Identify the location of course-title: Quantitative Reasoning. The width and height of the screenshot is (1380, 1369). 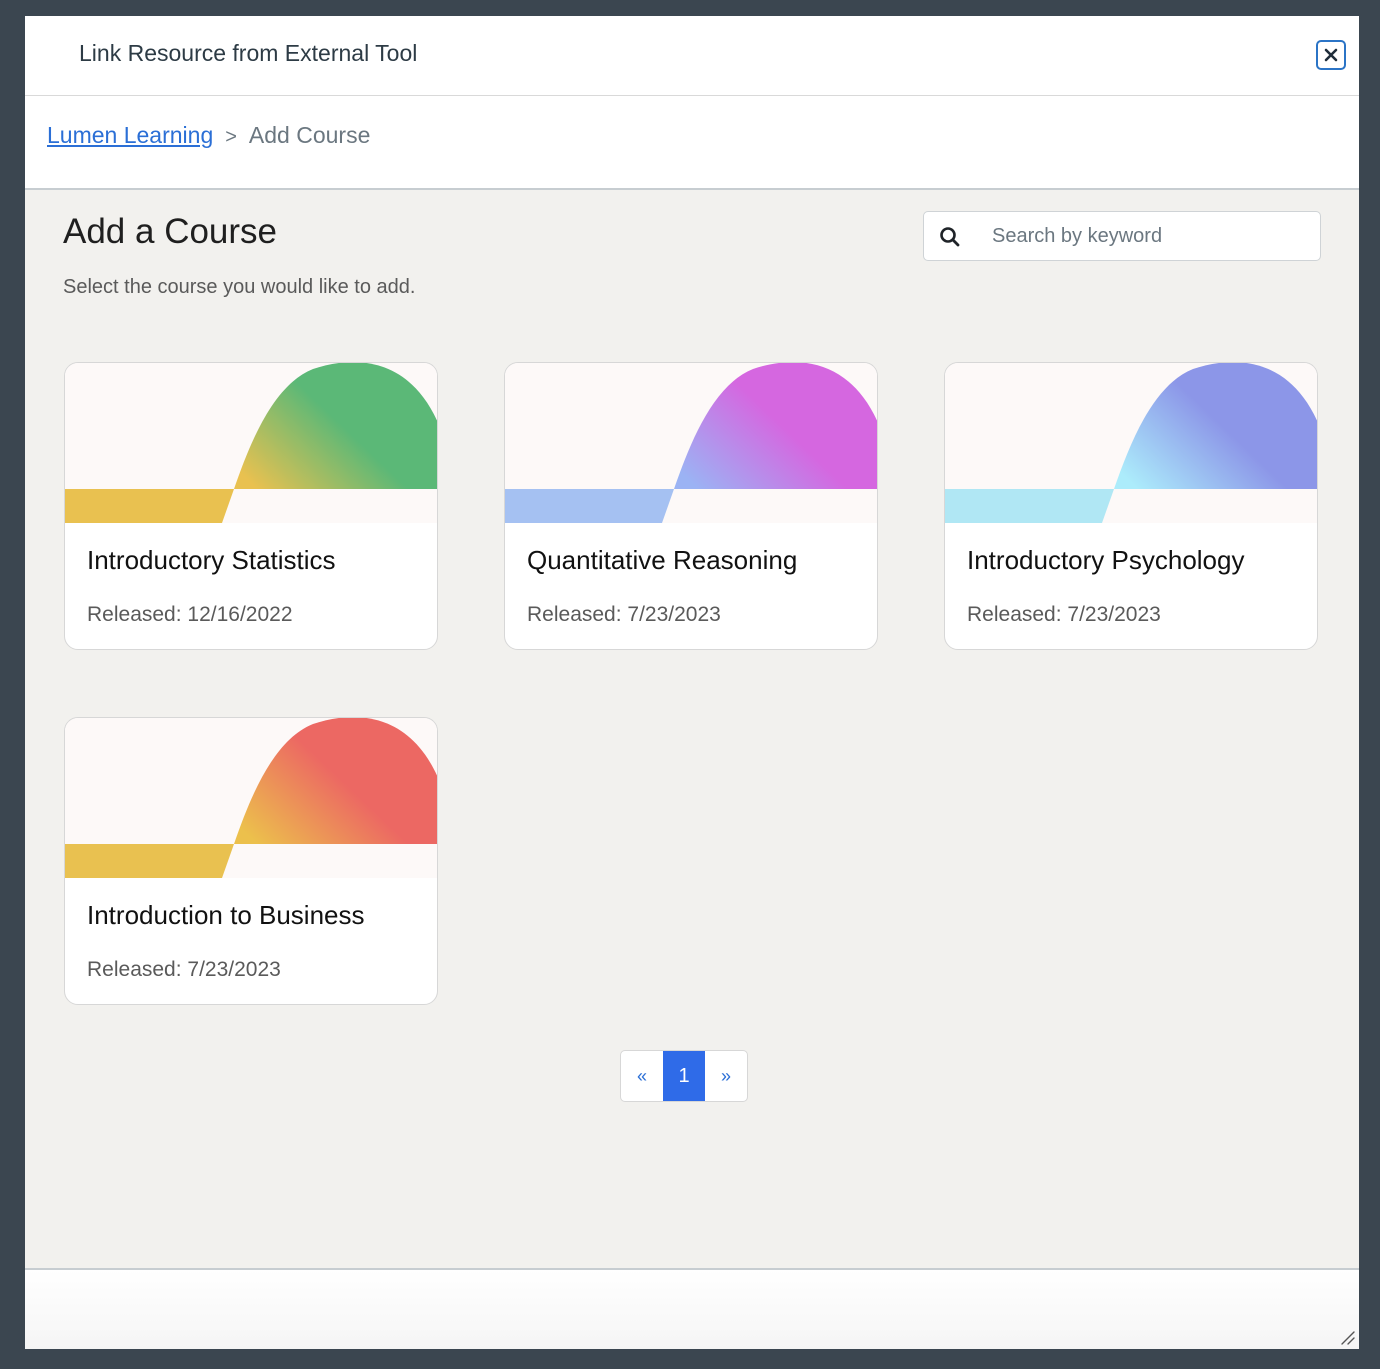
(662, 560).